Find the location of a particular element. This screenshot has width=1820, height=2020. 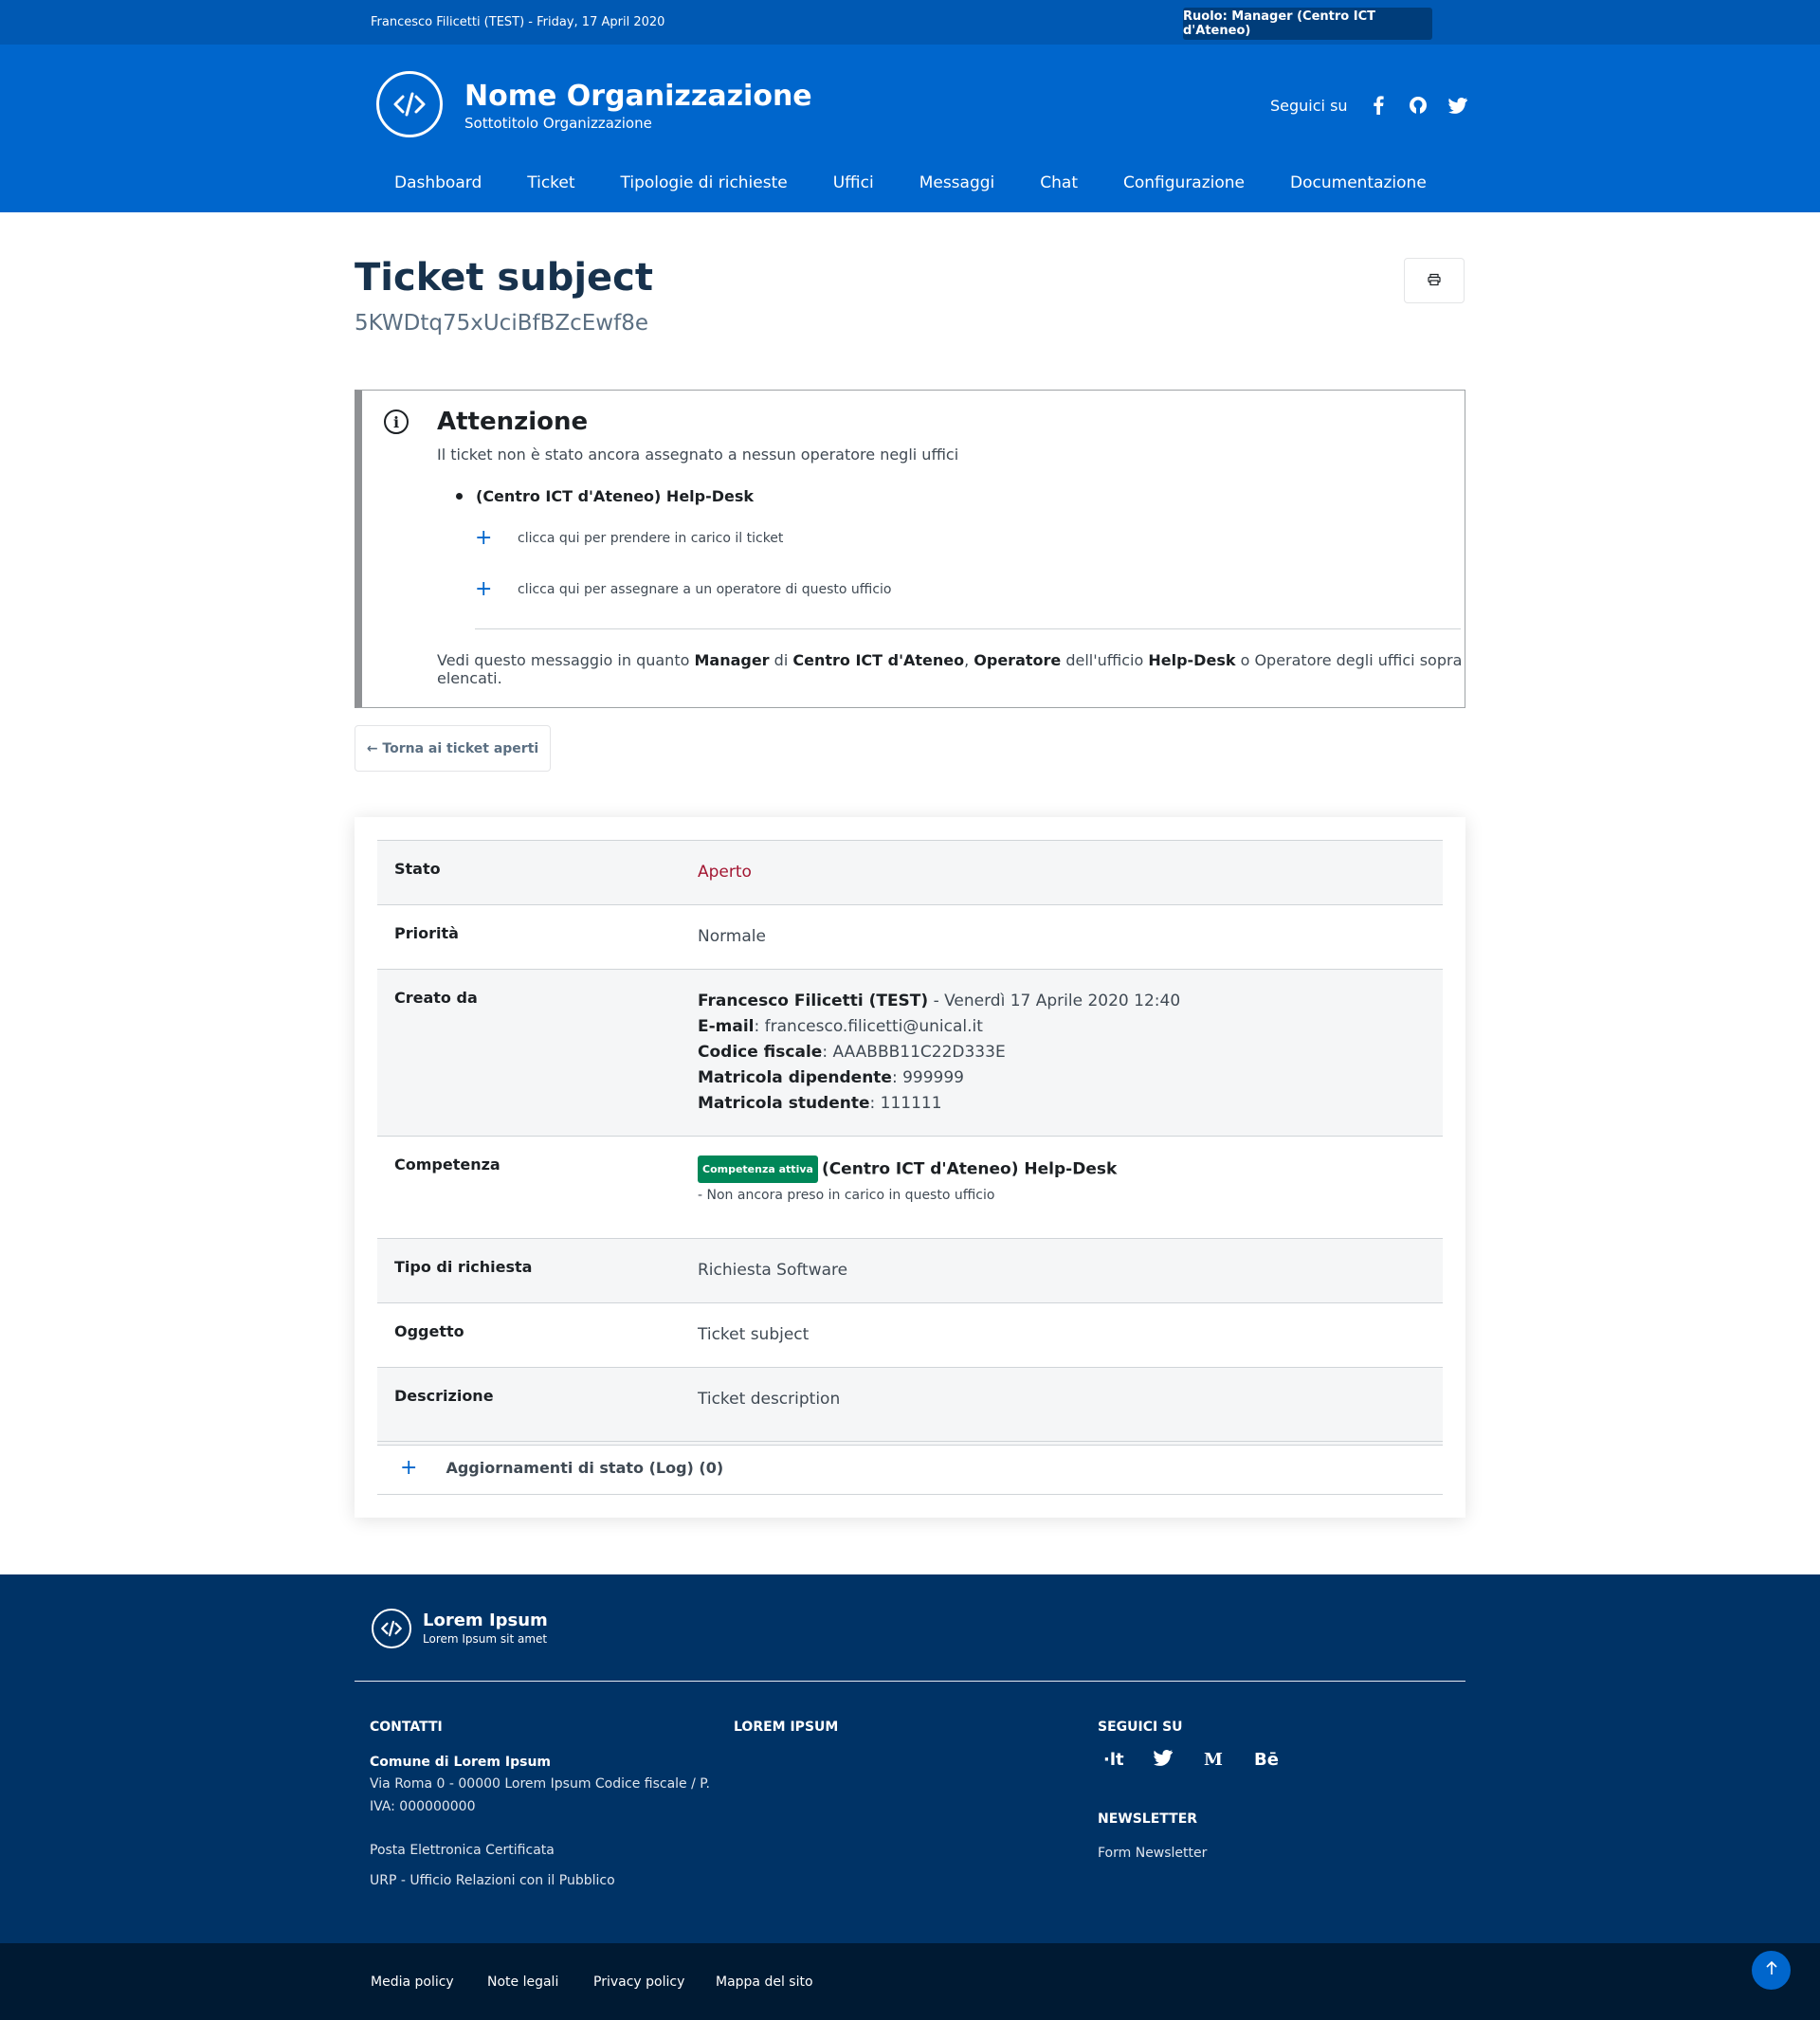

mappa-sito-link: Mappa del sito is located at coordinates (764, 1983).